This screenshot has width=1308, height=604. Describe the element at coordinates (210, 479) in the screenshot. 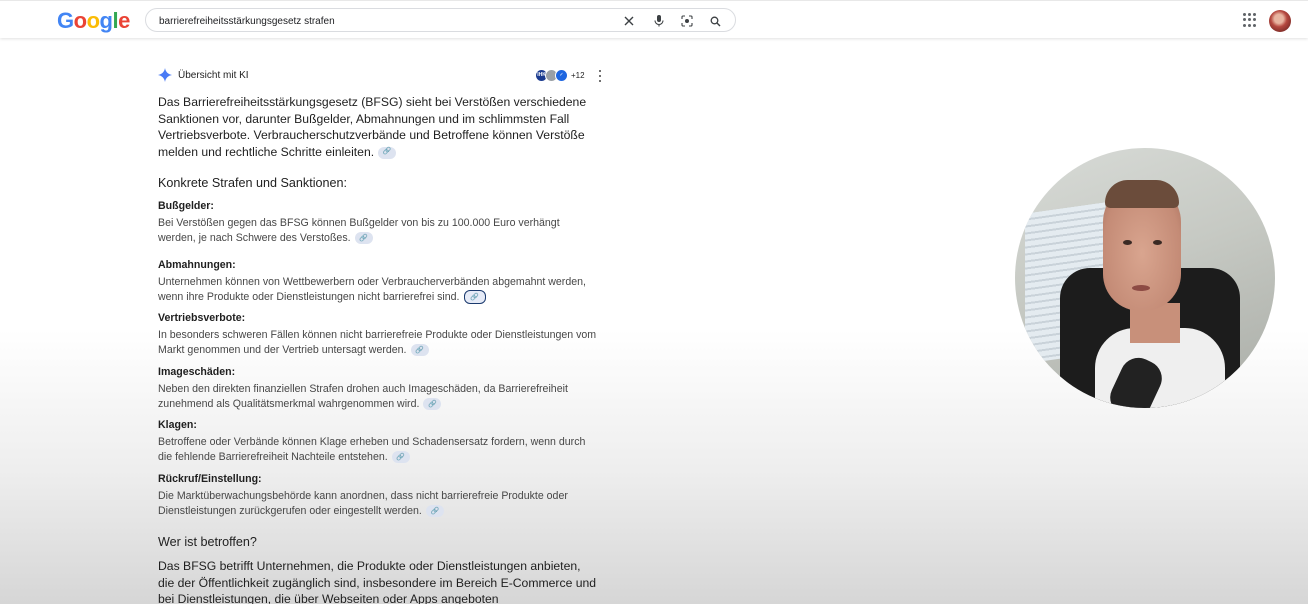

I see `item-heading: Rückruf/Einstellung:` at that location.